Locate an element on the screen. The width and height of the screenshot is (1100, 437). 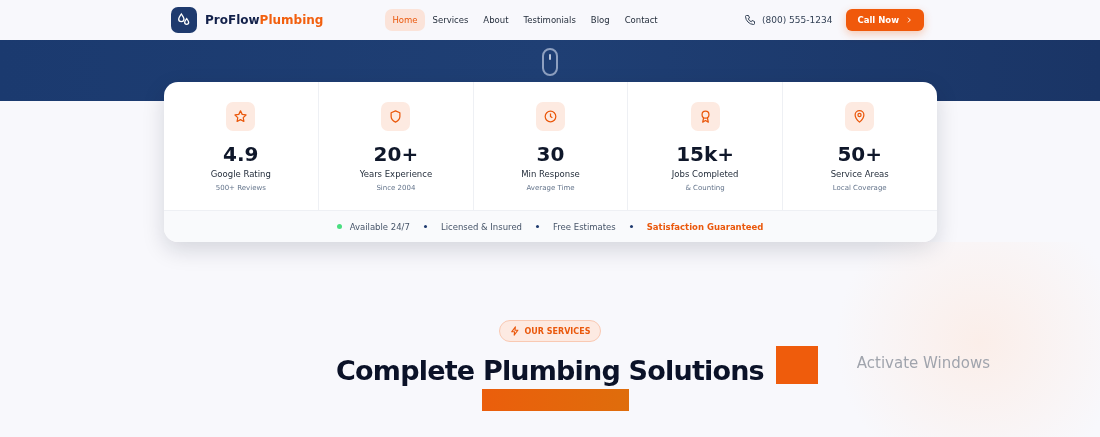
activate-windows-notice: Activate Windows is located at coordinates (923, 363).